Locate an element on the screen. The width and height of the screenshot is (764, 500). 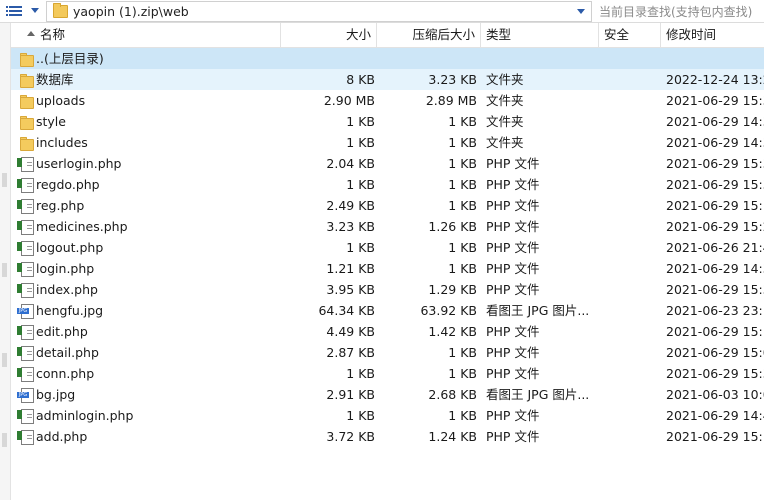
cell-compressed-size: 1.29 KB is located at coordinates (452, 289).